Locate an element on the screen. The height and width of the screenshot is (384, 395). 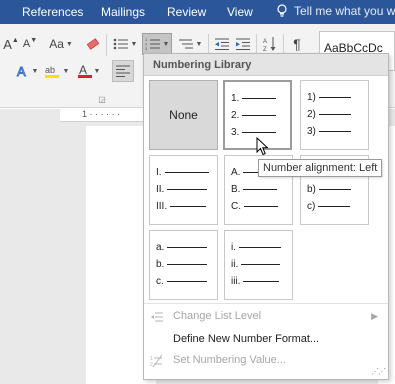
sort-icon: AZ is located at coordinates (269, 44).